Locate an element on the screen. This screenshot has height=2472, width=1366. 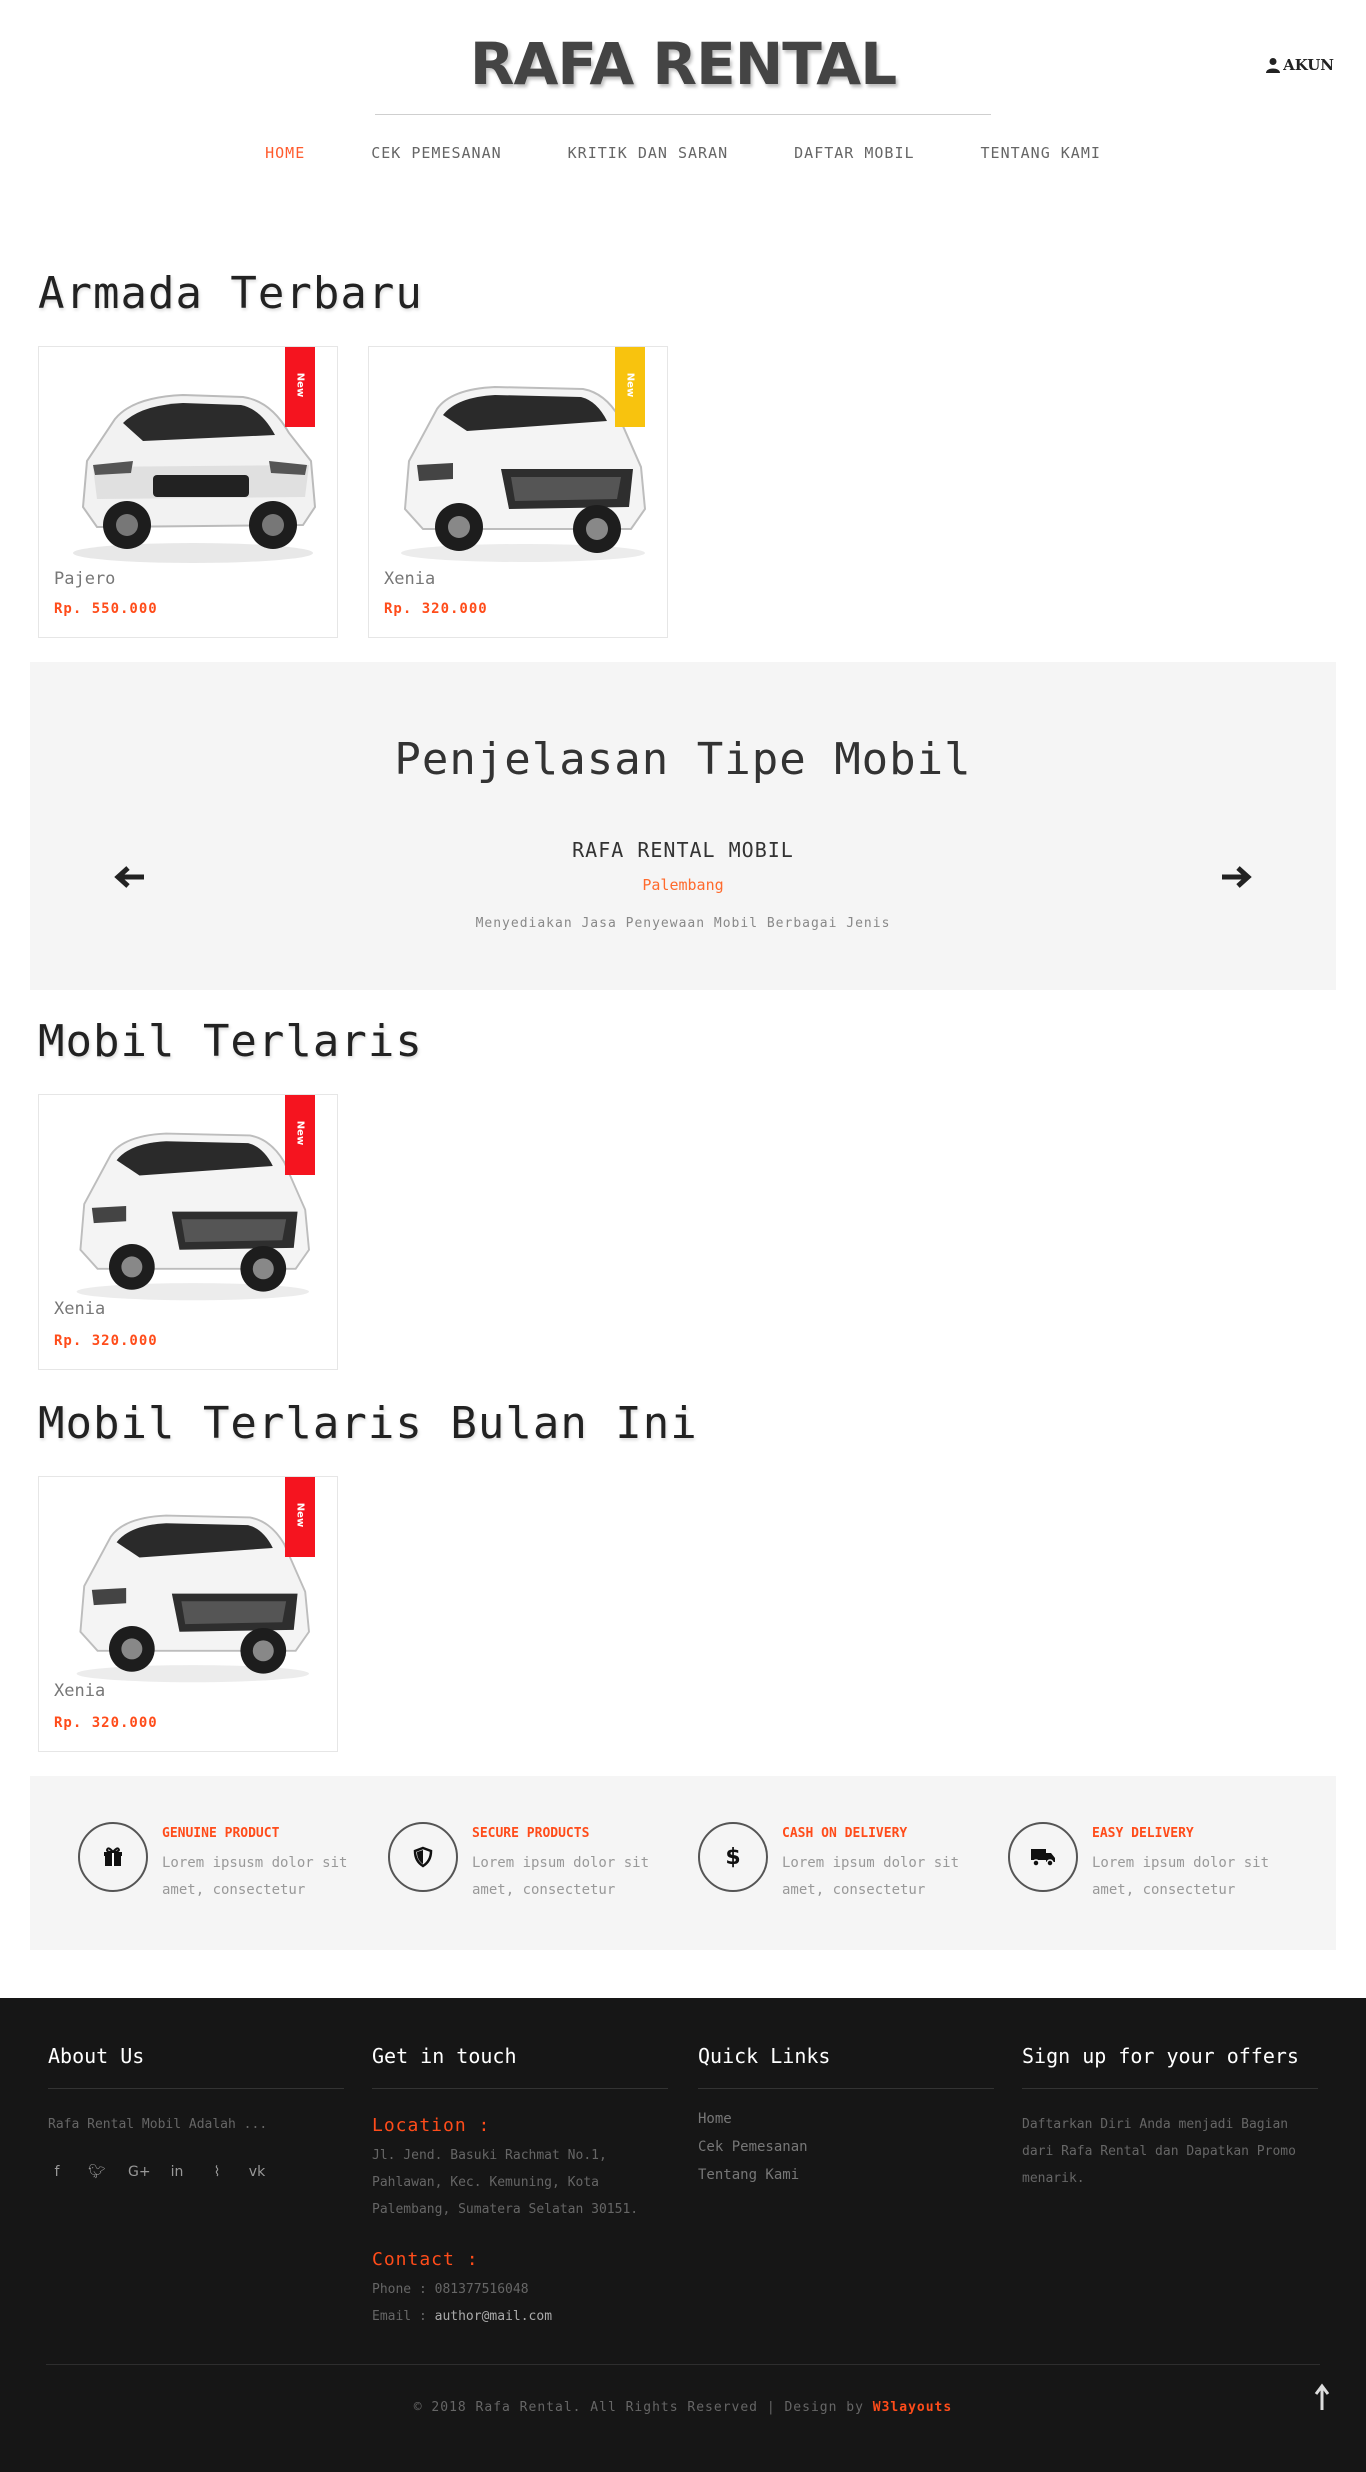
designer-link: W3layouts is located at coordinates (912, 2407).